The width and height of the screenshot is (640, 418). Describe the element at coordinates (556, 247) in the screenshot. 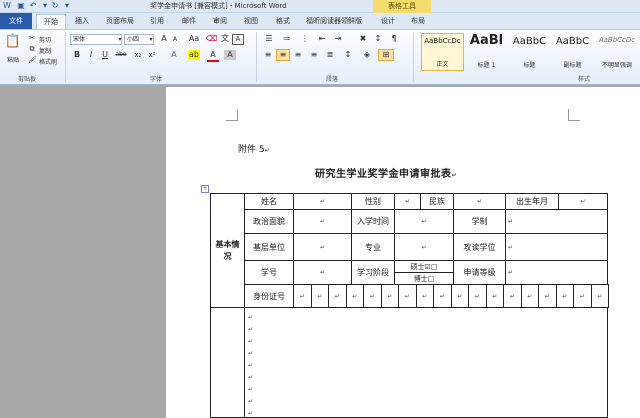

I see `cell-degree-value: ↵` at that location.